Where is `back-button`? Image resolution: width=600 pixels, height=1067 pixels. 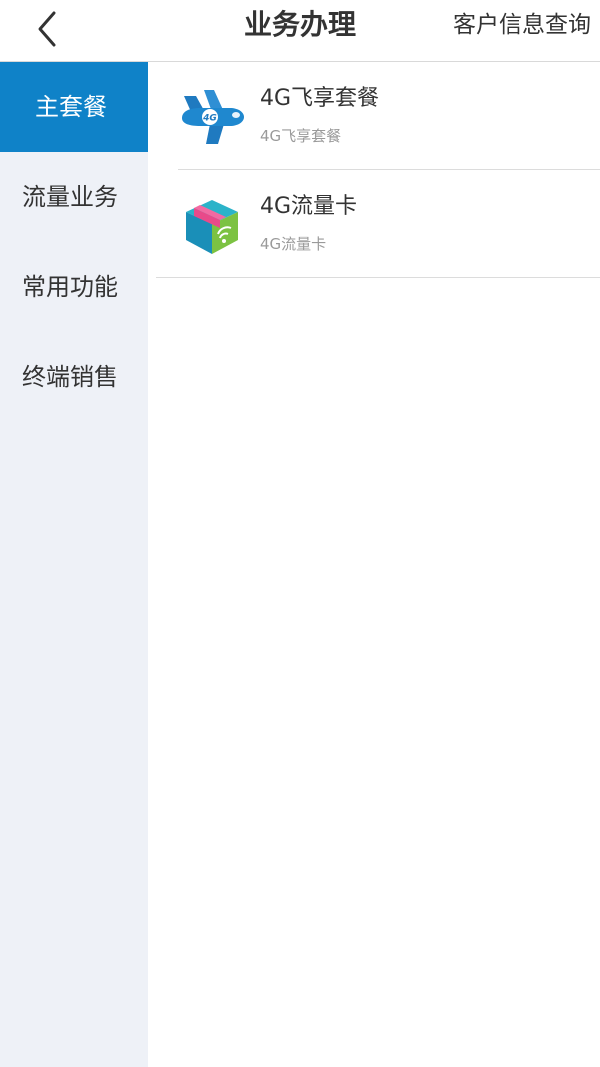 back-button is located at coordinates (47, 31).